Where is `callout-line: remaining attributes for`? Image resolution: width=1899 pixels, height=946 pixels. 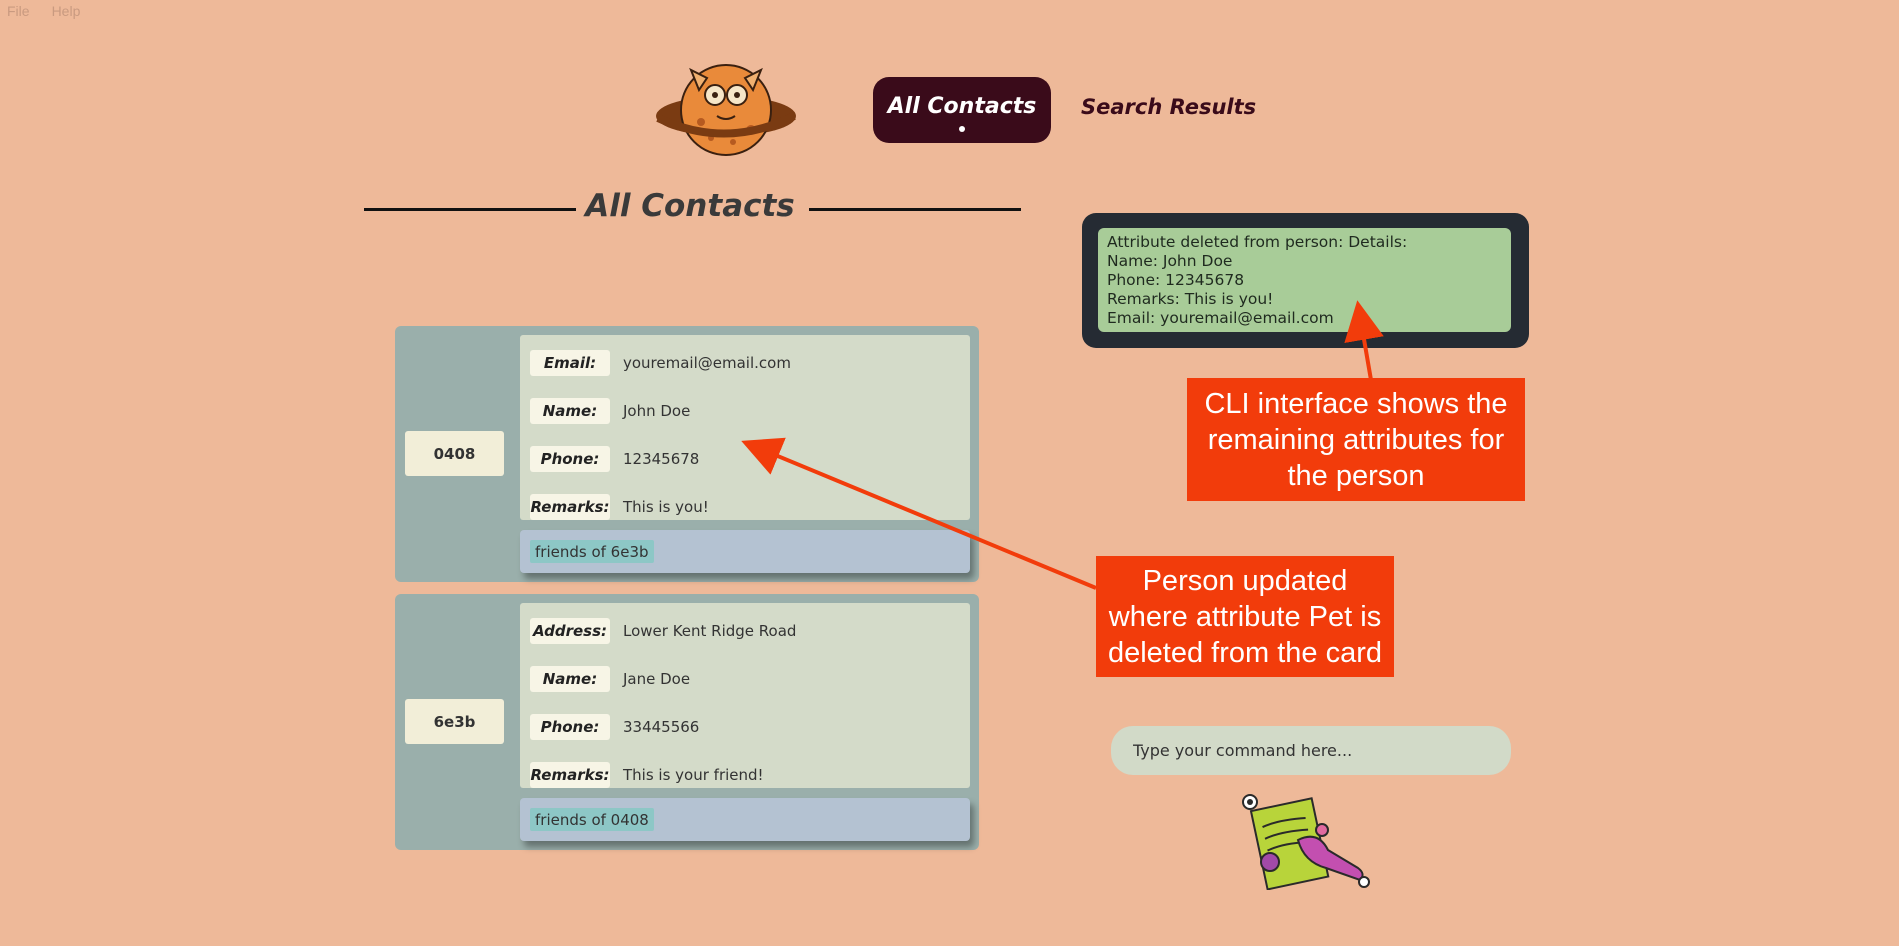
callout-line: remaining attributes for is located at coordinates (1356, 439).